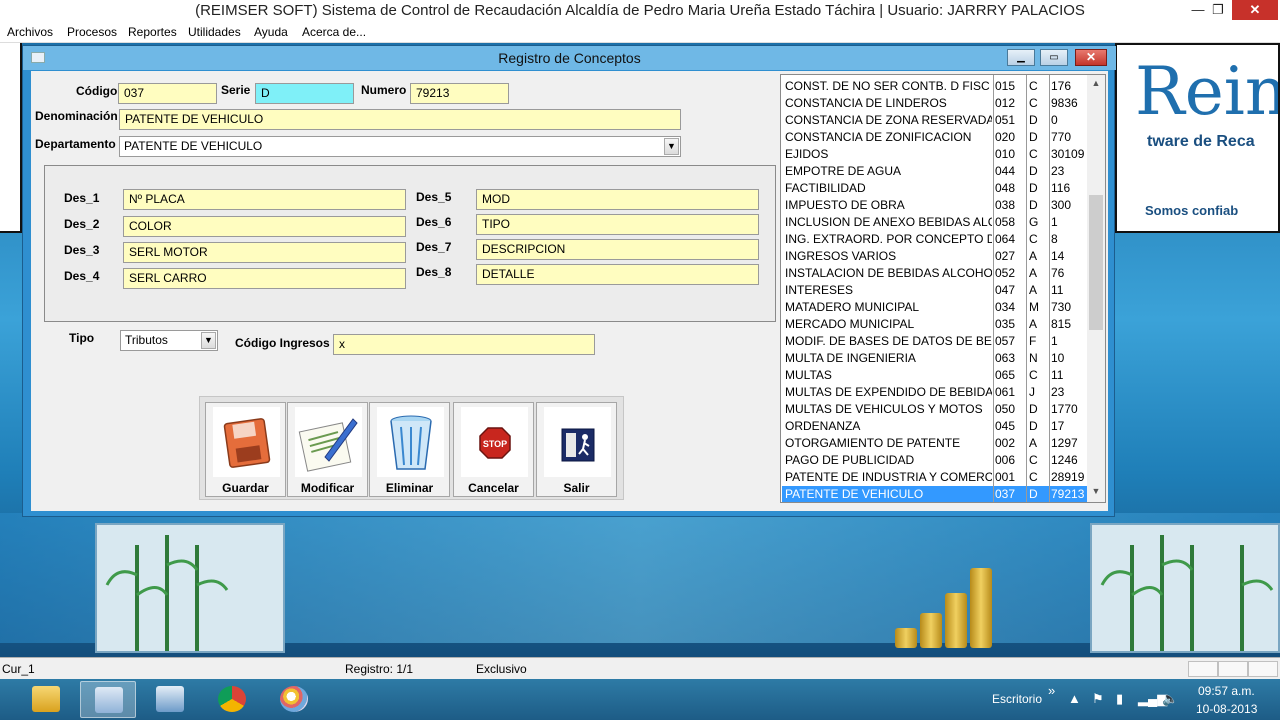 This screenshot has height=720, width=1280. I want to click on list-item: CONSTANCIA DE ZONIFICACION 020 D 770, so click(934, 137).